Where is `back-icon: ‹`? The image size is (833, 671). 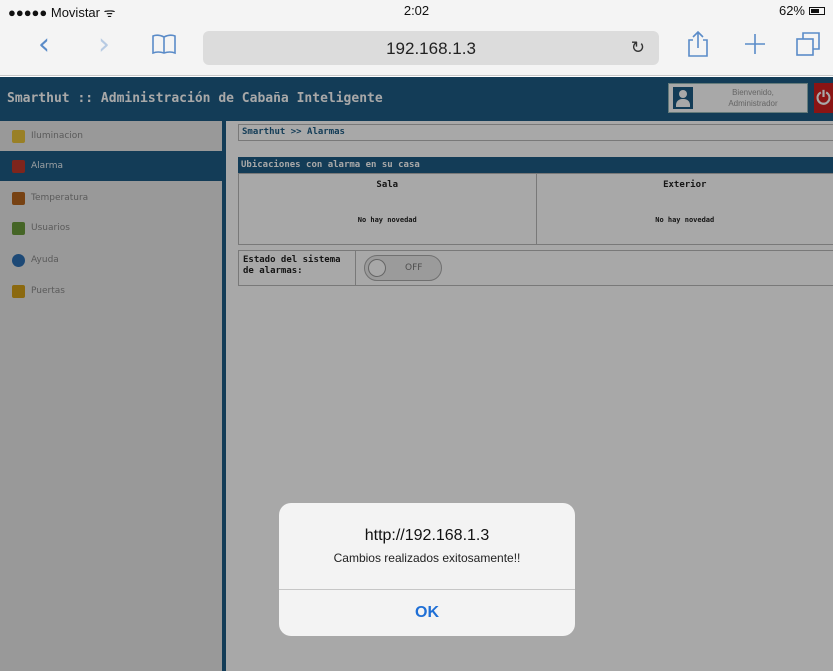
back-icon: ‹ is located at coordinates (44, 44).